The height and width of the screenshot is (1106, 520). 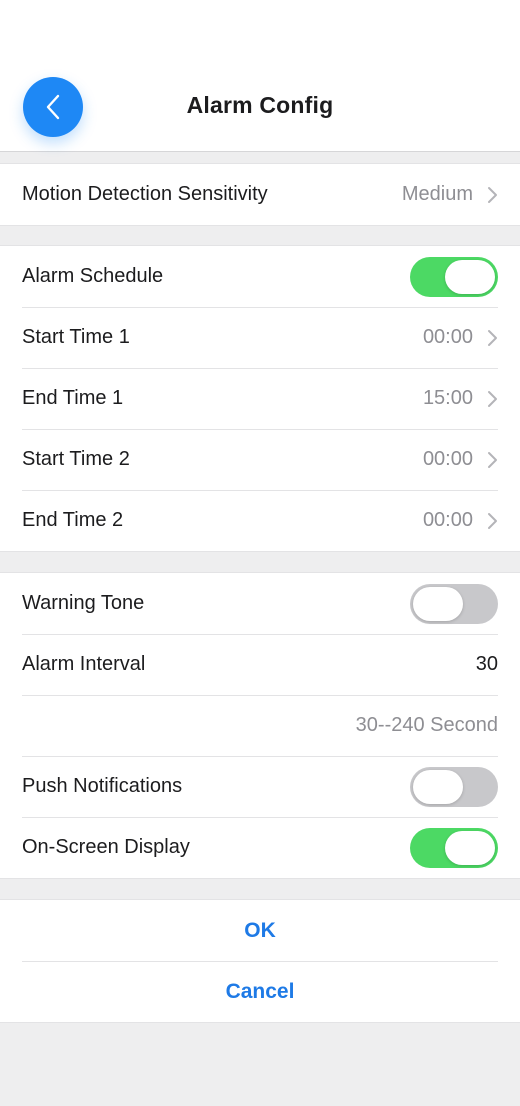 I want to click on sensitivity-row: Motion Detection Sensitivity Medium, so click(x=260, y=194).